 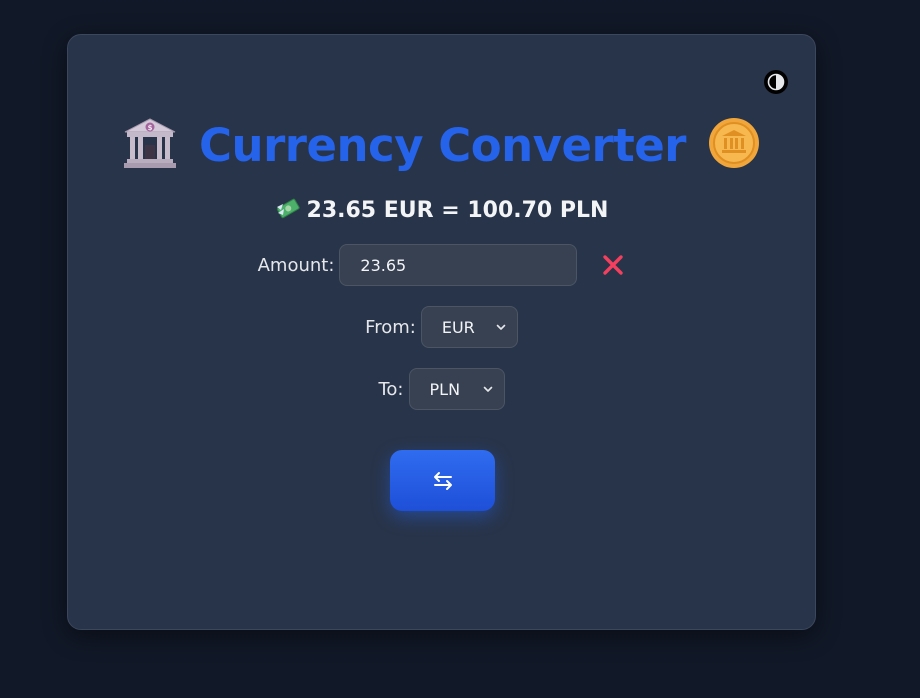 I want to click on from-label: From:, so click(x=390, y=327).